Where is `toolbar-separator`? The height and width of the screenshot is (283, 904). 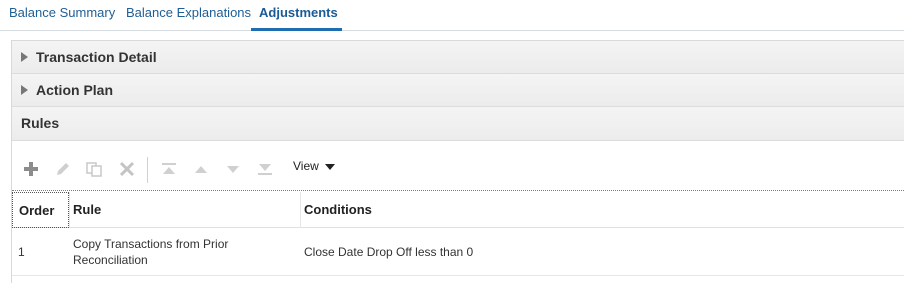 toolbar-separator is located at coordinates (147, 170).